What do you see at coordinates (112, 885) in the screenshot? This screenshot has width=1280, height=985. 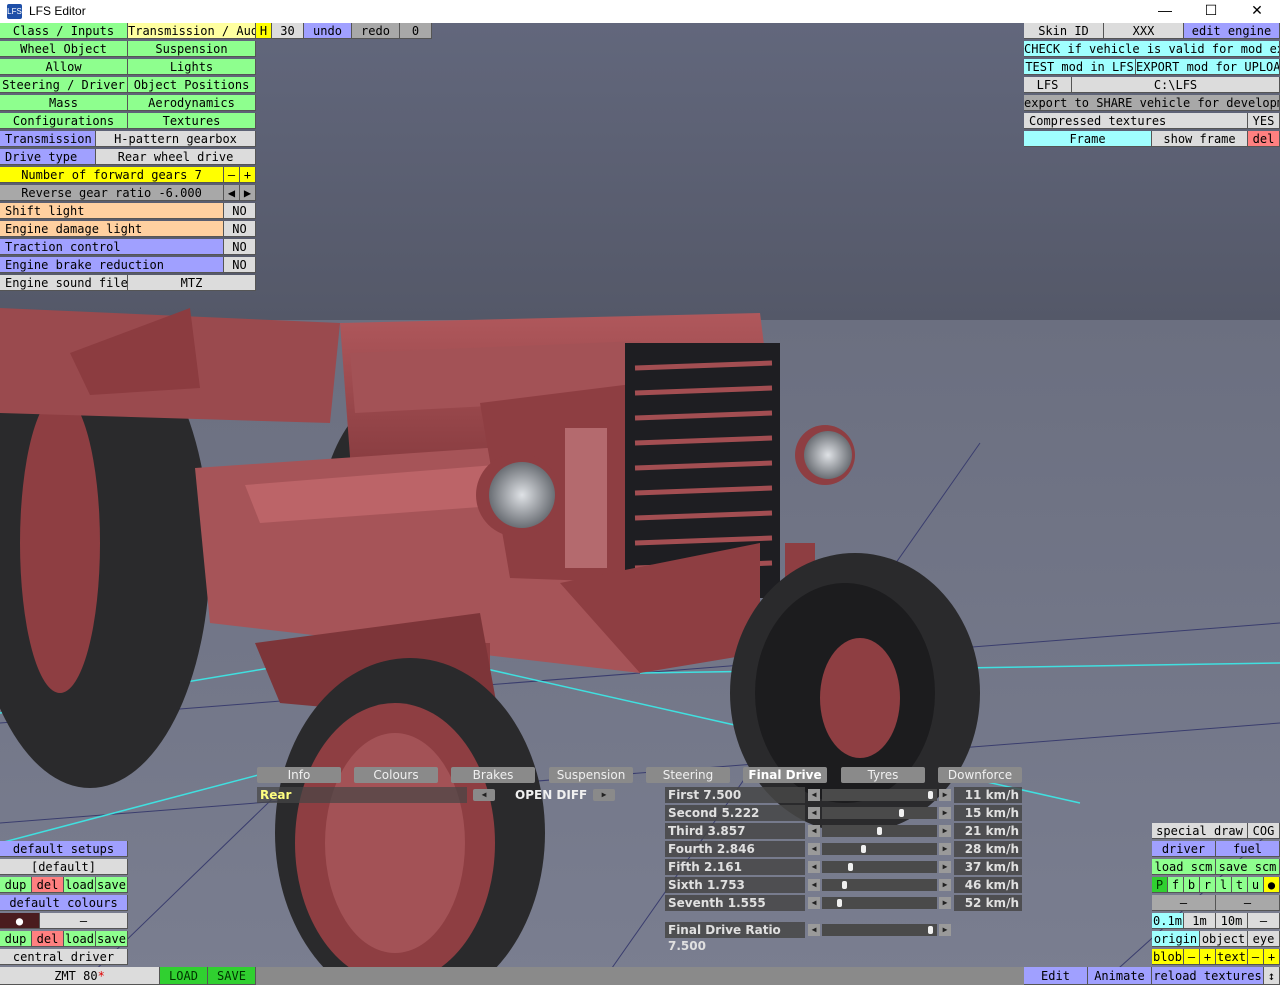 I see `setup-save-button: save` at bounding box center [112, 885].